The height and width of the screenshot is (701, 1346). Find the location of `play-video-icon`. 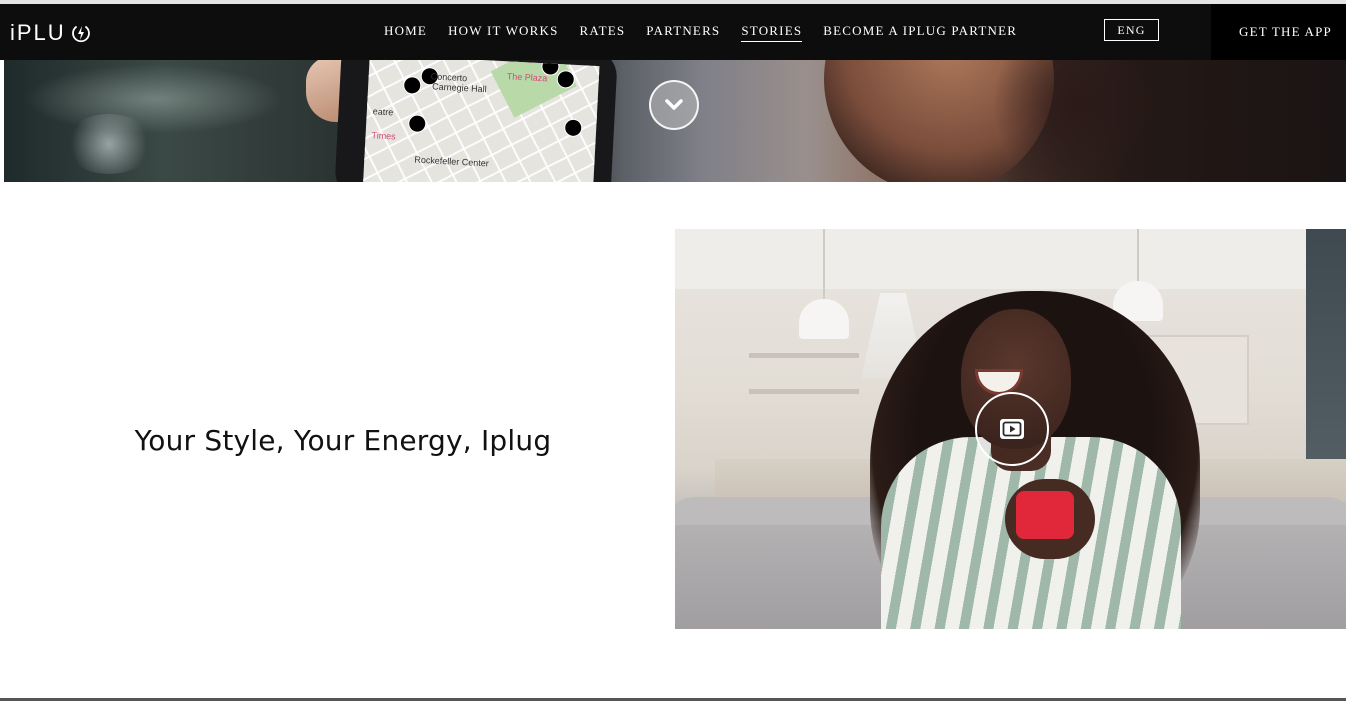

play-video-icon is located at coordinates (1012, 429).